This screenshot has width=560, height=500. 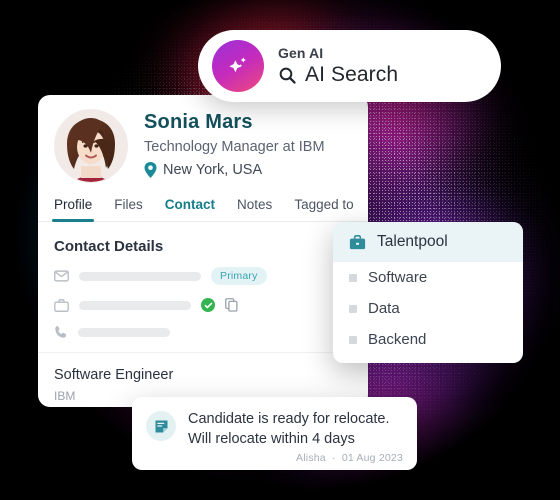 I want to click on profile-role: Technology Manager at IBM, so click(x=234, y=147).